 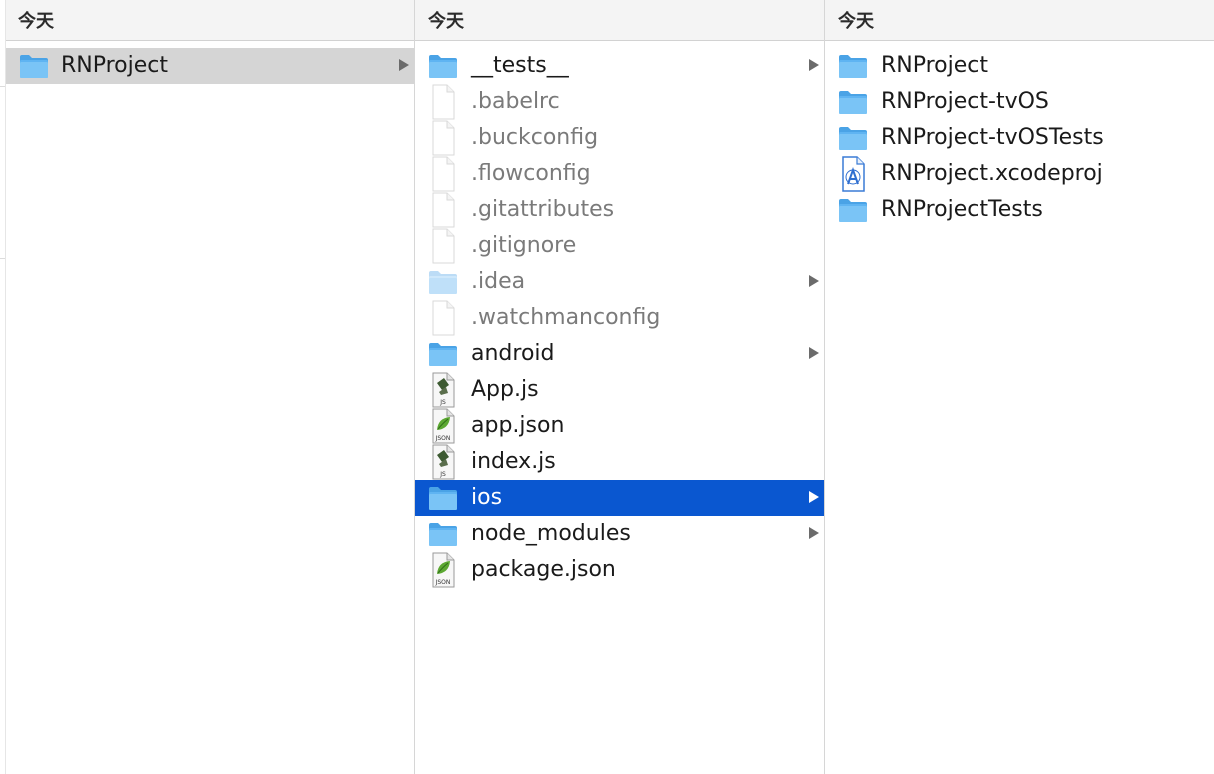 What do you see at coordinates (619, 282) in the screenshot?
I see `file-row: .idea` at bounding box center [619, 282].